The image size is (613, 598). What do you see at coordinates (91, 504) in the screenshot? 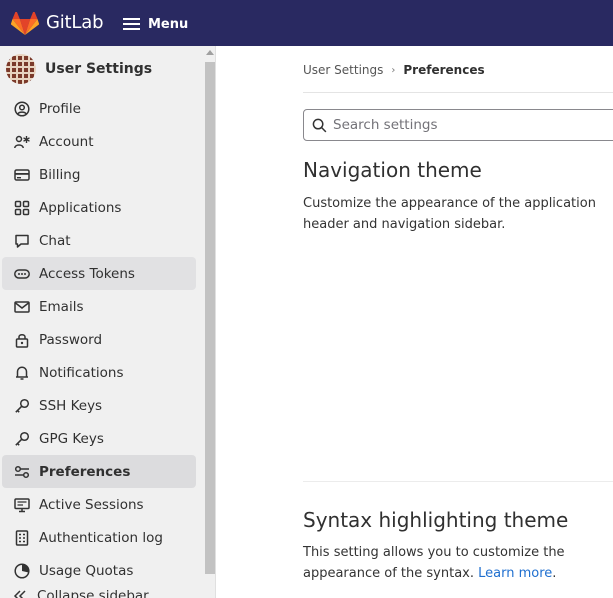
I see `sidebar-item-label: Active Sessions` at bounding box center [91, 504].